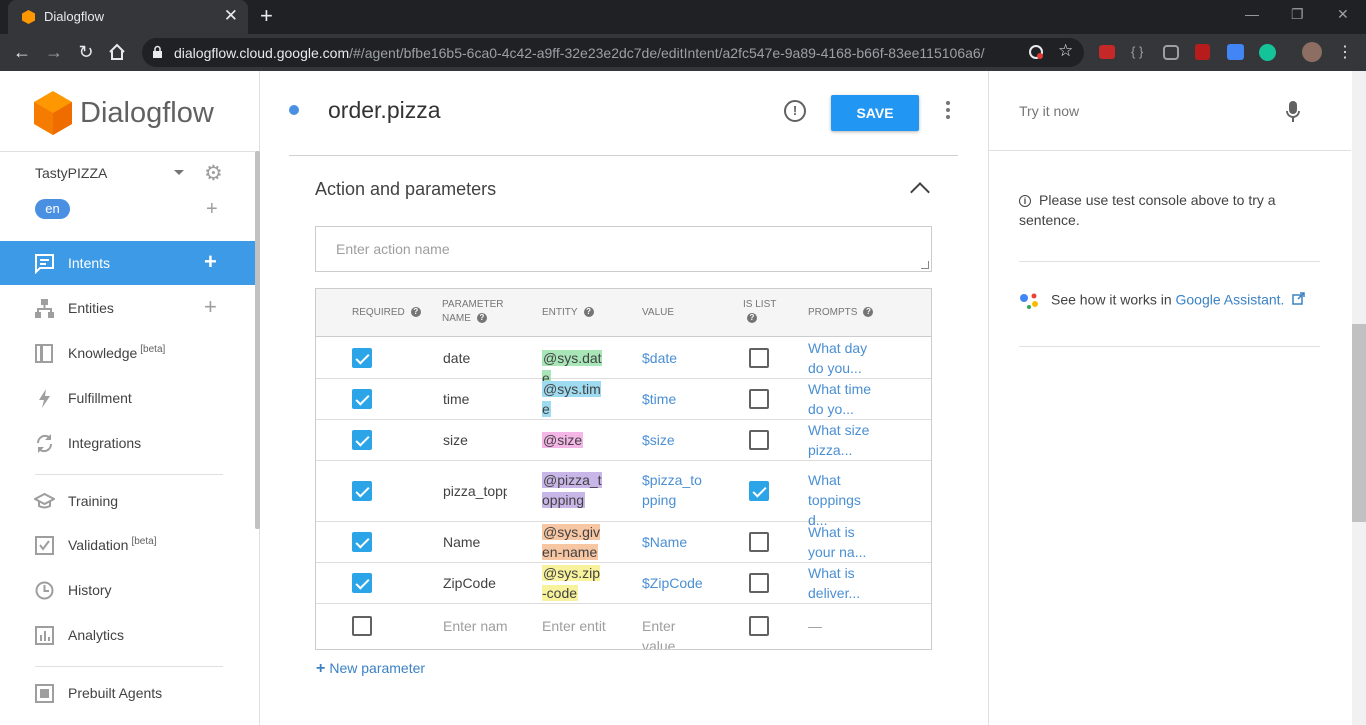  Describe the element at coordinates (1299, 298) in the screenshot. I see `external-link-icon` at that location.